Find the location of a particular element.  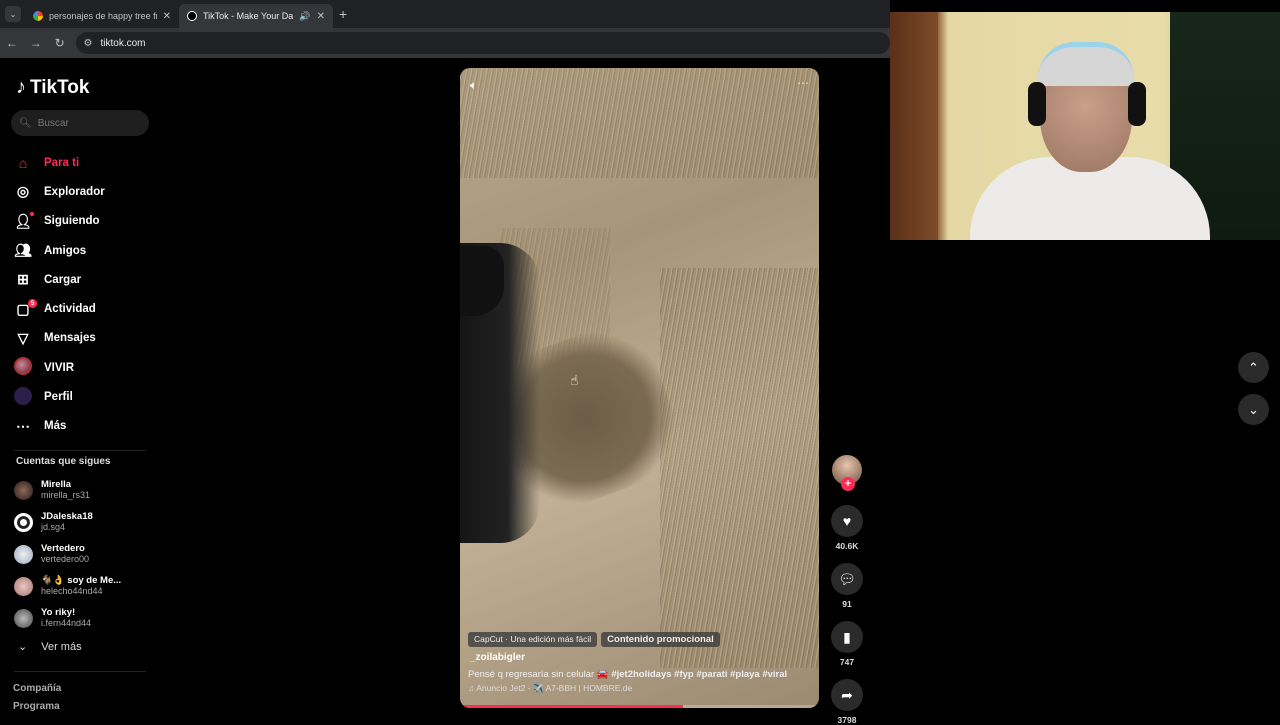

list-item: JDaleska18 jd.sg4 is located at coordinates (67, 522).